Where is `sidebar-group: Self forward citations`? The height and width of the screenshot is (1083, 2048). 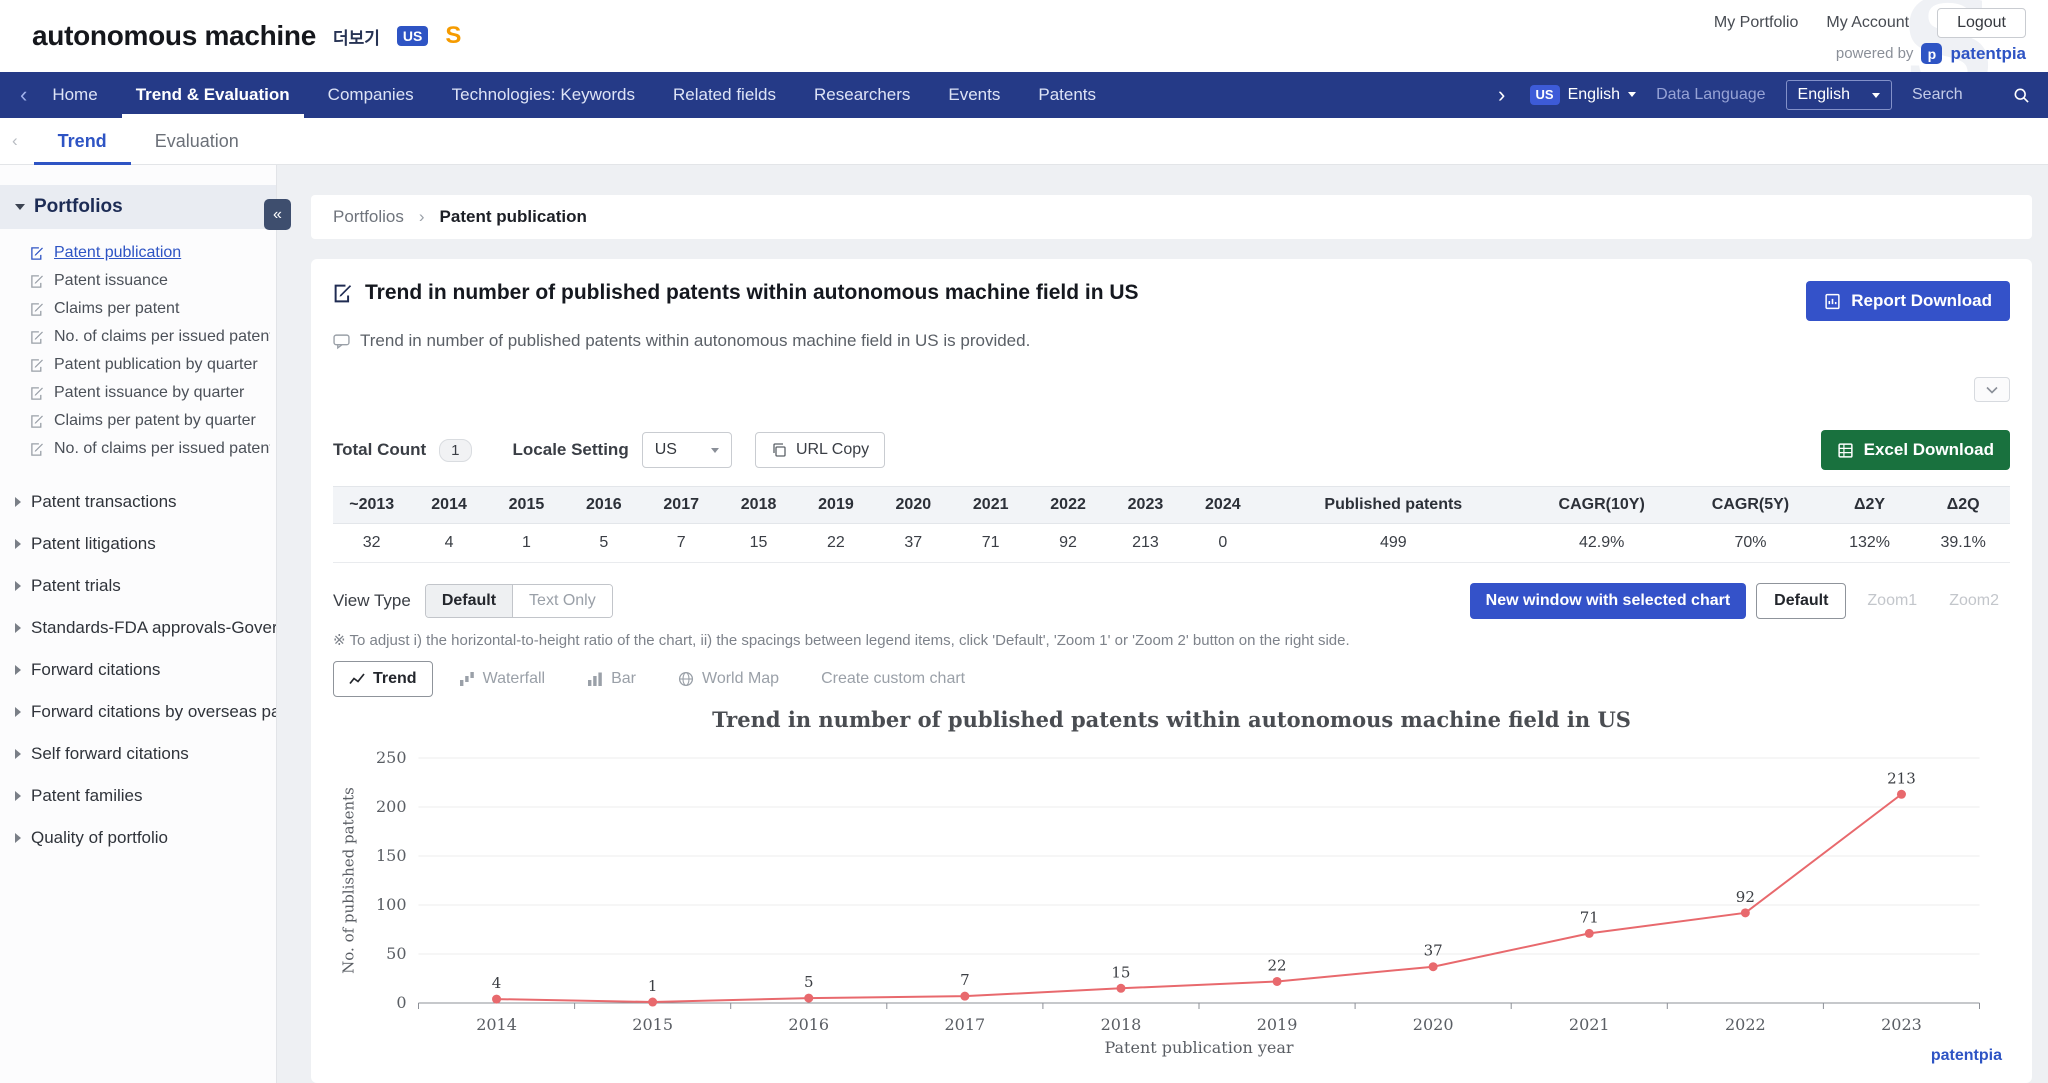 sidebar-group: Self forward citations is located at coordinates (138, 754).